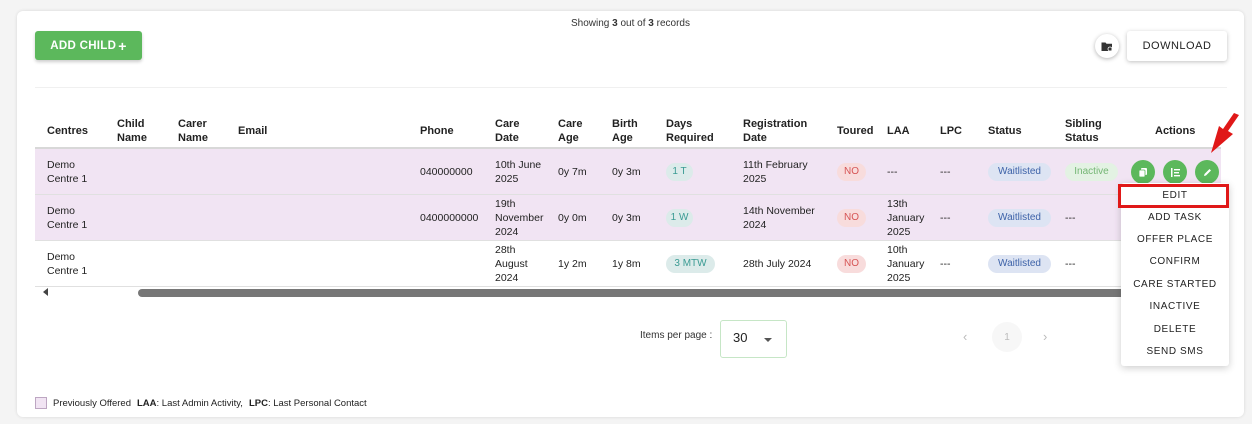 The image size is (1252, 424). I want to click on menu-item-delete: DELETE, so click(1175, 329).